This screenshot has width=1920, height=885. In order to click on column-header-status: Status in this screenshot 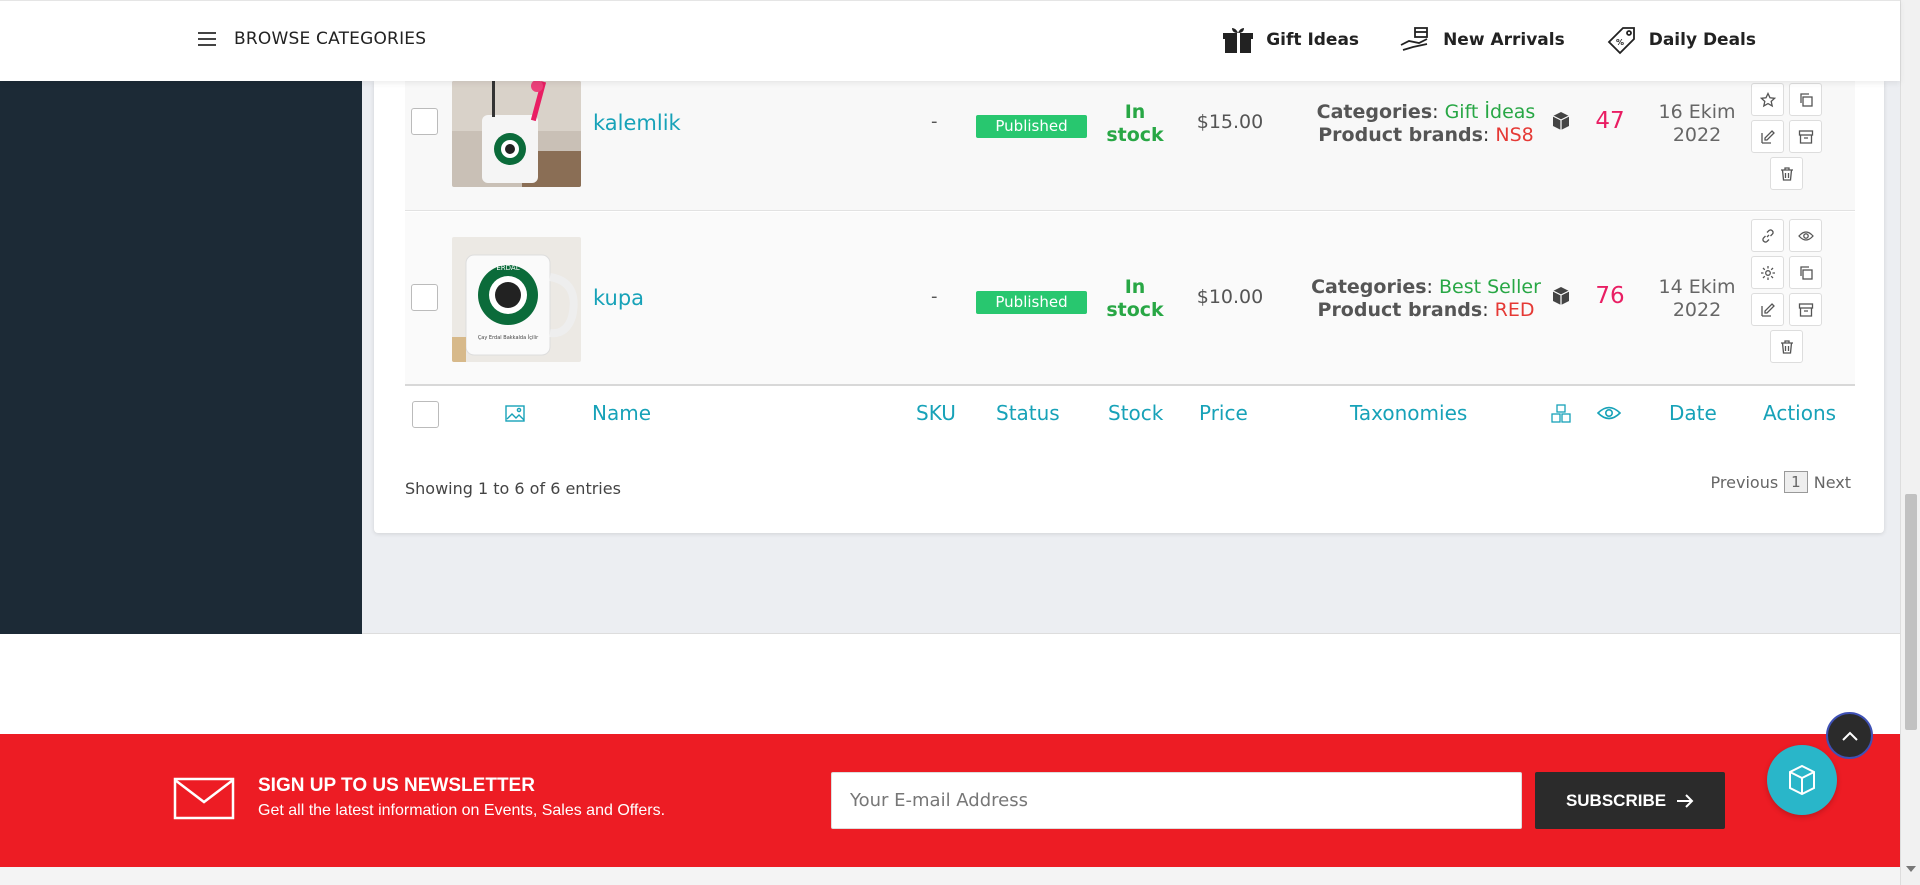, I will do `click(1028, 413)`.